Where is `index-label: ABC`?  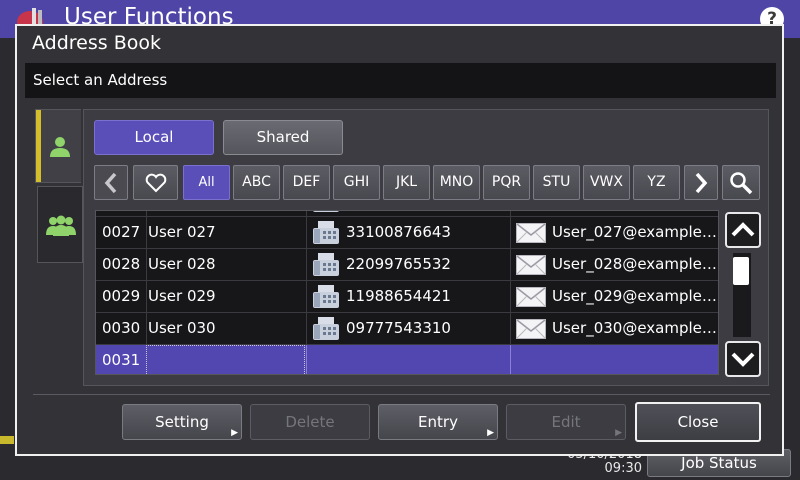
index-label: ABC is located at coordinates (256, 182).